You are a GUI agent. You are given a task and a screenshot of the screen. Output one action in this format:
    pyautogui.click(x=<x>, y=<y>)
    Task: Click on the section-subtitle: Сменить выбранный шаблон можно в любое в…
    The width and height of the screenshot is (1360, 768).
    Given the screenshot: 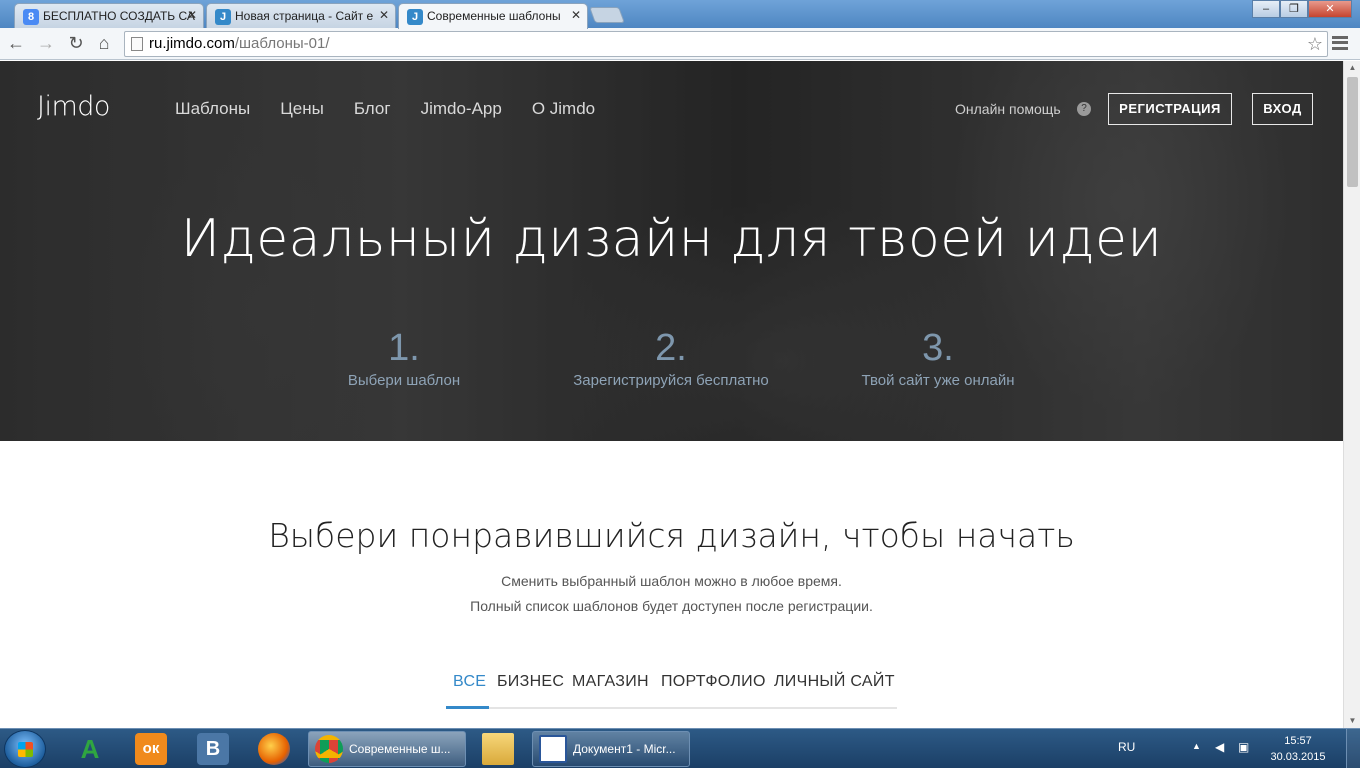 What is the action you would take?
    pyautogui.click(x=671, y=581)
    